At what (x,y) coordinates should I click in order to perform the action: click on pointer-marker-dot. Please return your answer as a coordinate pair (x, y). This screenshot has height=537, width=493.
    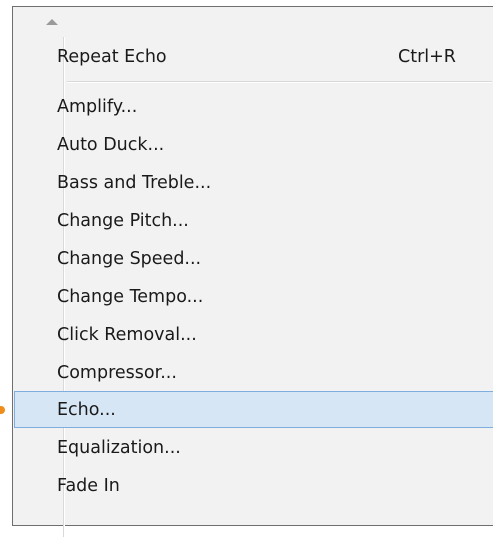
    Looking at the image, I should click on (2, 410).